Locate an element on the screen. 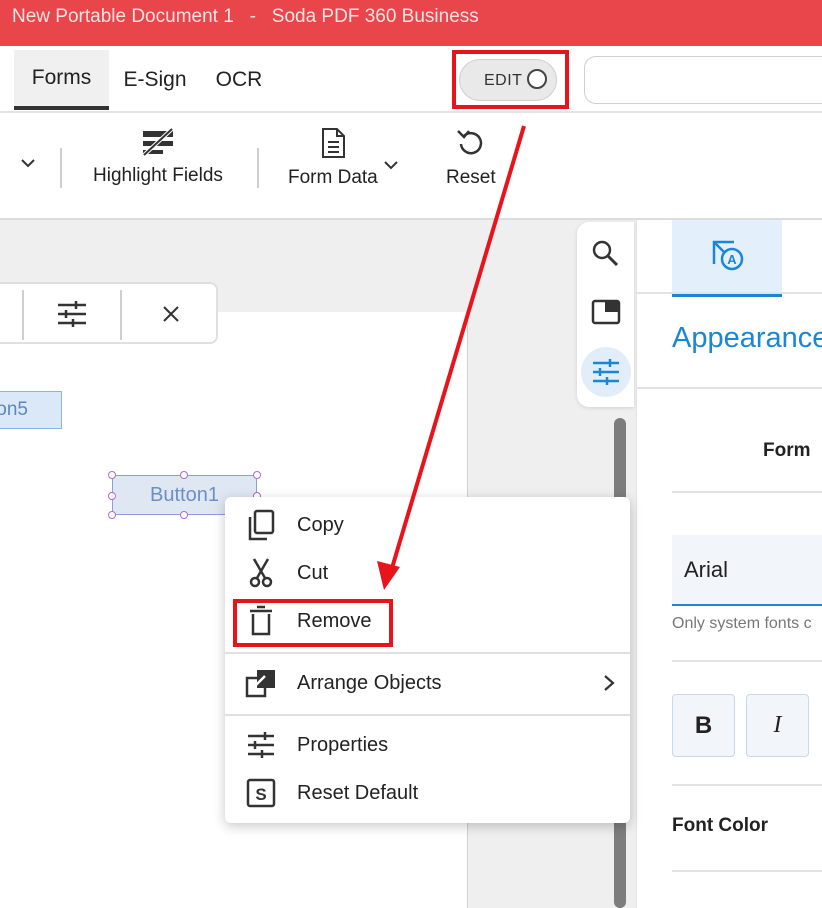  tab-forms-label: Forms is located at coordinates (61, 77).